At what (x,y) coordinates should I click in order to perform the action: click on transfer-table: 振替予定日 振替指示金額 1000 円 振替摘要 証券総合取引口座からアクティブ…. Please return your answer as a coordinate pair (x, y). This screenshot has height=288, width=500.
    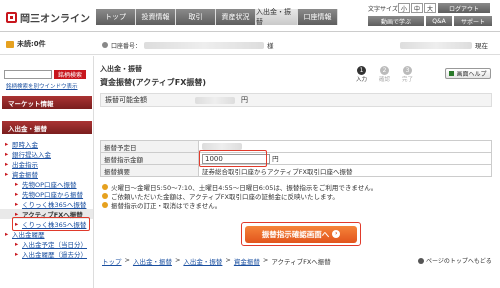
    Looking at the image, I should click on (296, 158).